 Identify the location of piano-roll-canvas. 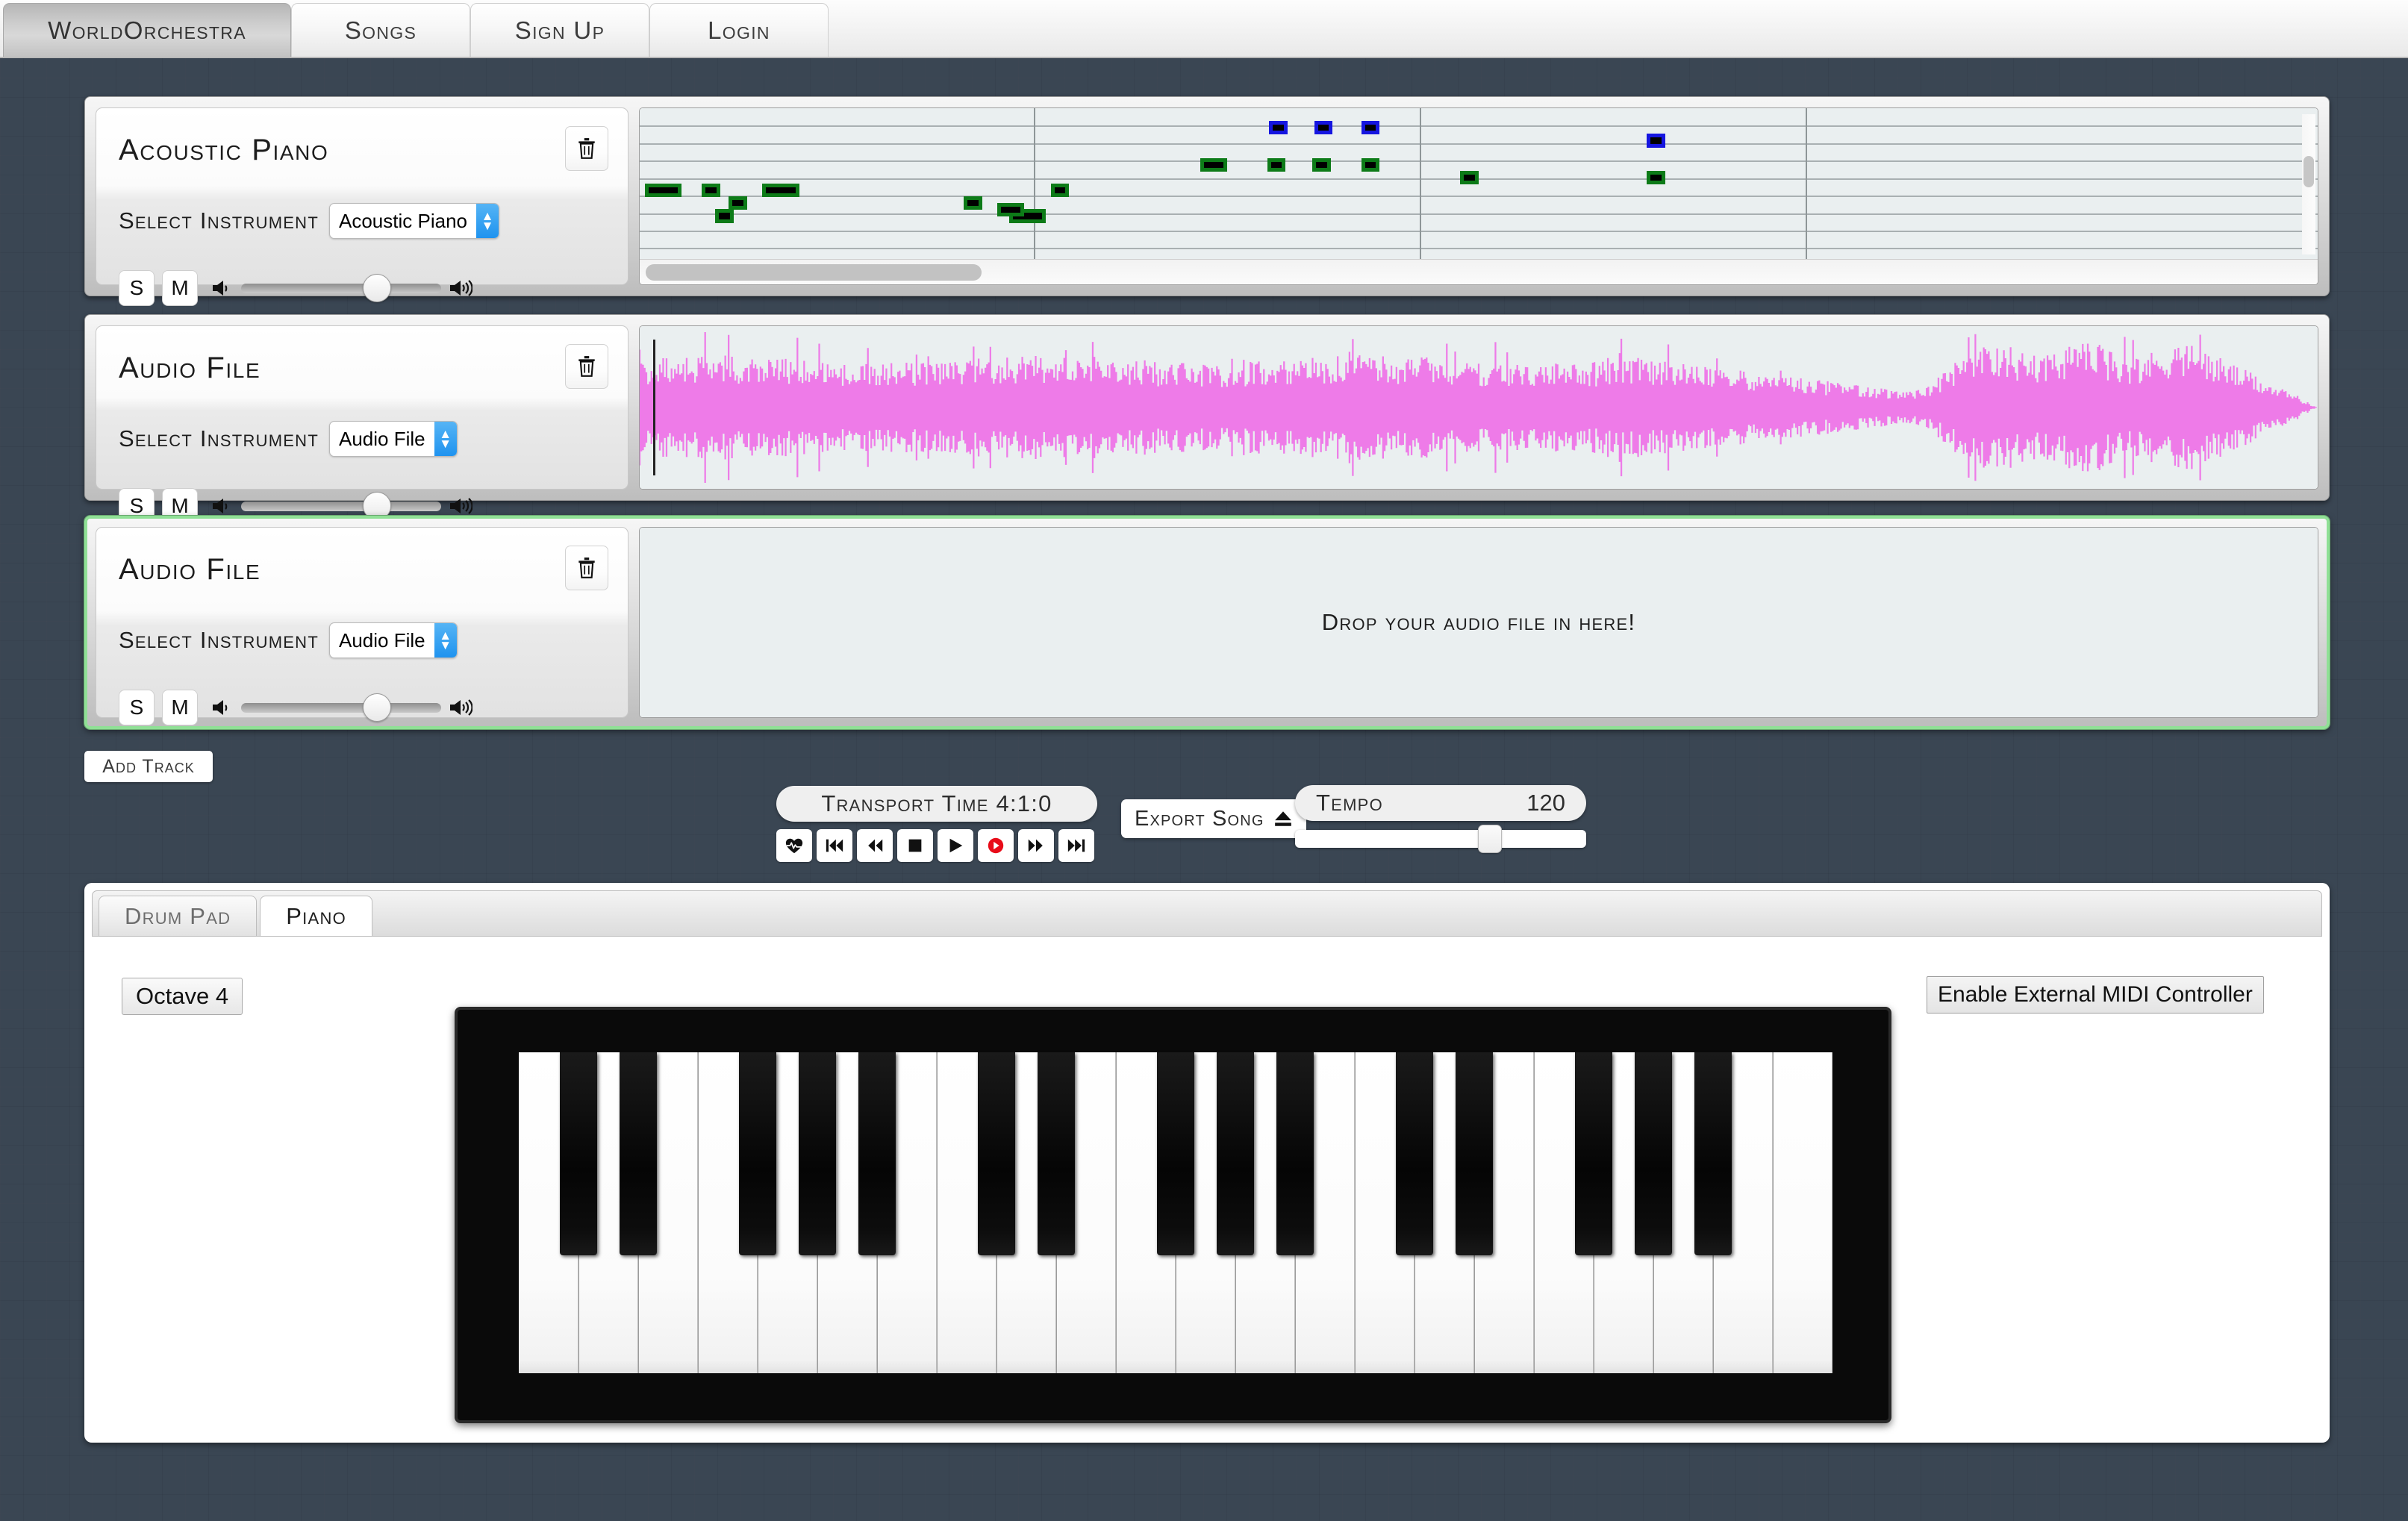
(1478, 196).